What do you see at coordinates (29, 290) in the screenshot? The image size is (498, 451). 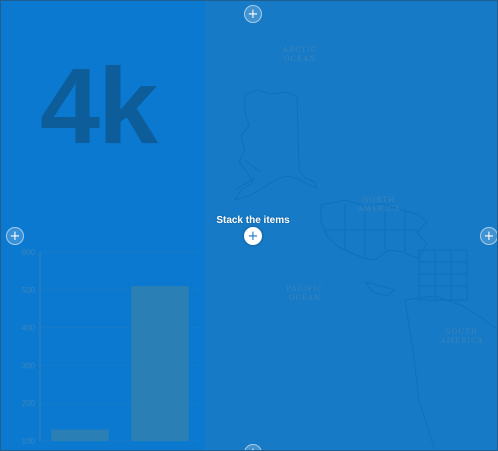 I see `y-tick-label: 500` at bounding box center [29, 290].